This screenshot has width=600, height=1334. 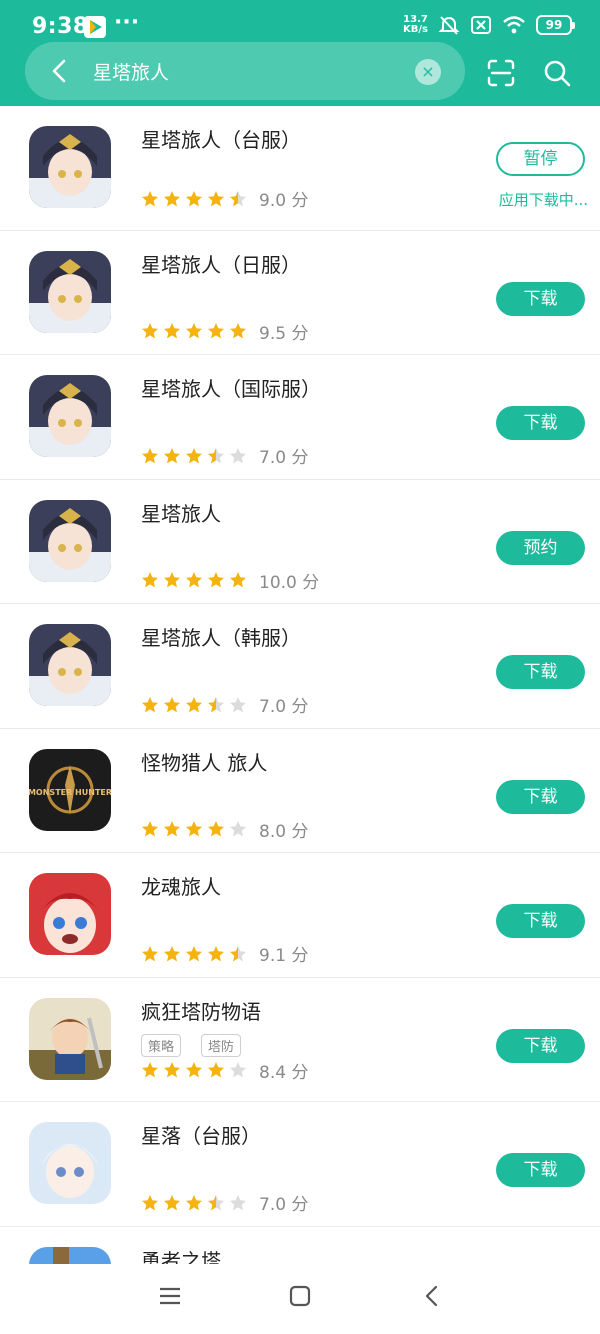 I want to click on bell-muted-icon, so click(x=449, y=25).